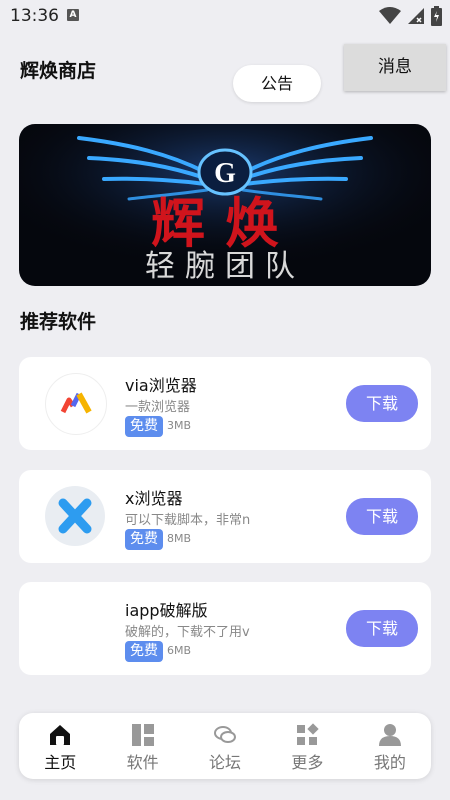 The height and width of the screenshot is (800, 450). Describe the element at coordinates (60, 735) in the screenshot. I see `home-icon` at that location.